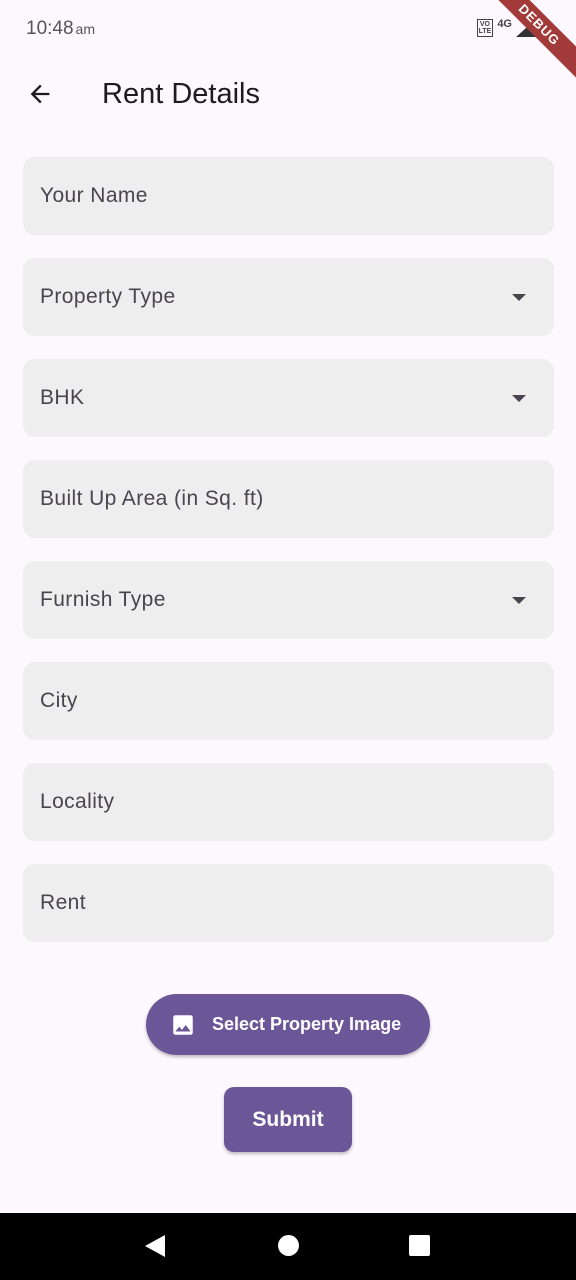 This screenshot has width=576, height=1280. I want to click on nav-recents-icon, so click(419, 1245).